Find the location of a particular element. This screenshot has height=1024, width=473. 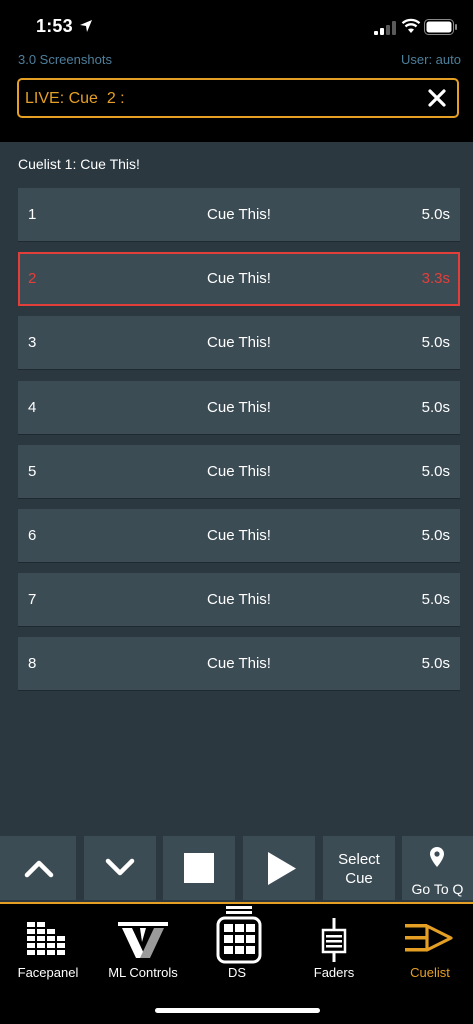

chevron-down-icon is located at coordinates (120, 867).